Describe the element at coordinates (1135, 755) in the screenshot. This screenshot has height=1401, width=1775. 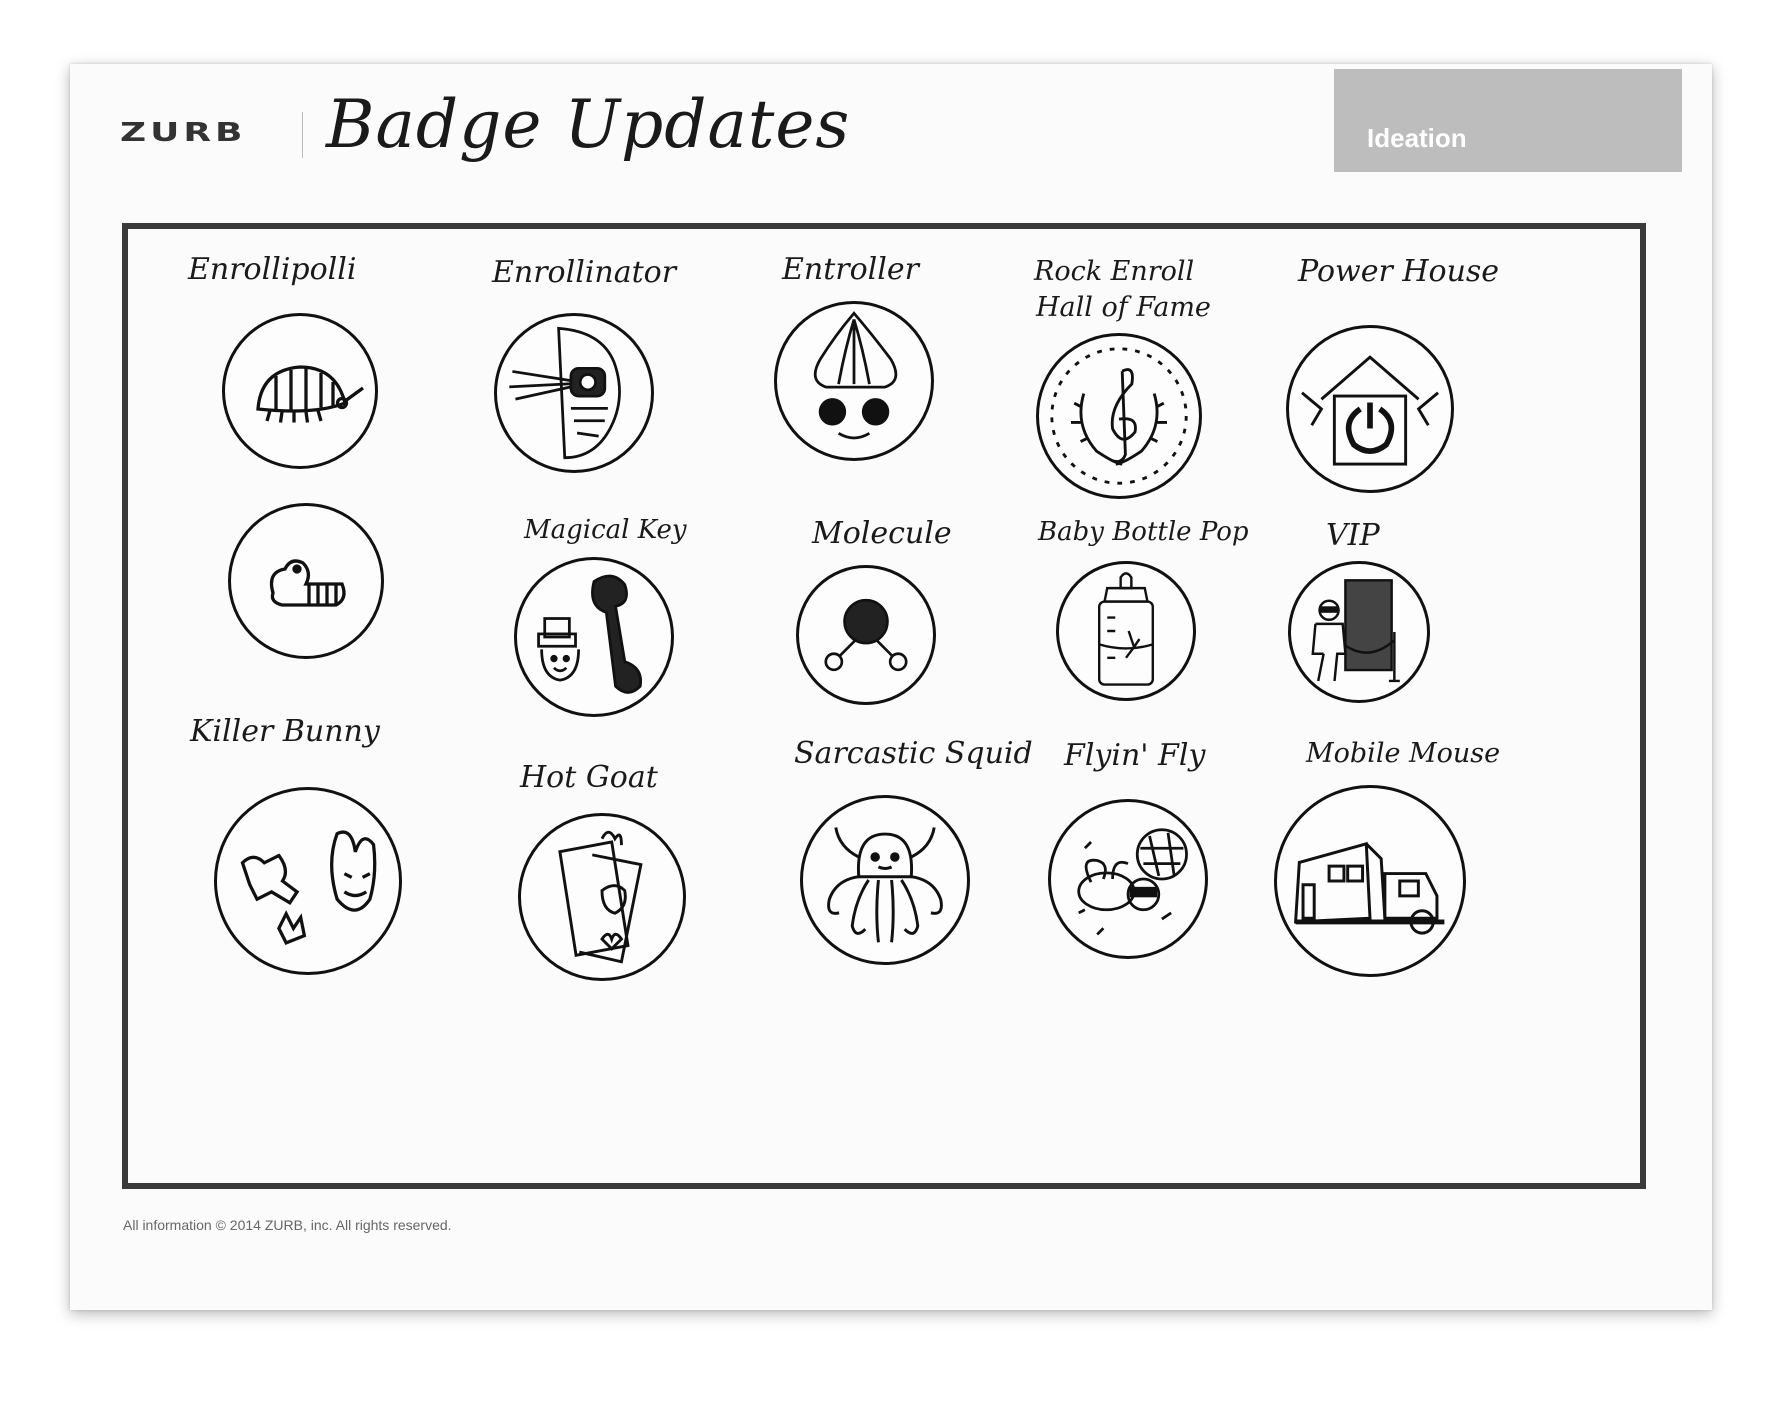
I see `badge-name-flyin-fly: Flyin' Fly` at that location.